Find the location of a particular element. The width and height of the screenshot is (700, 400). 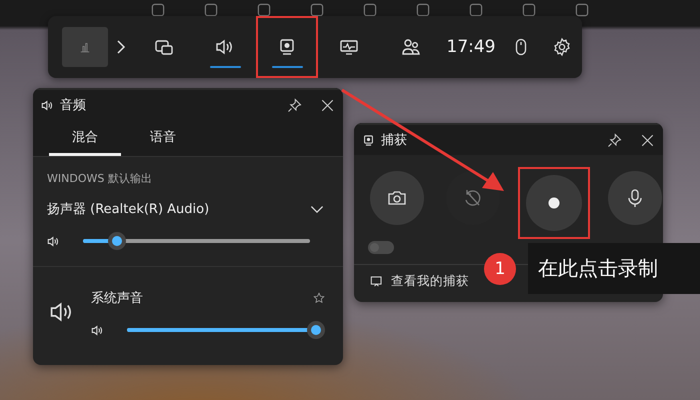

app-name: 系统声音 is located at coordinates (117, 298).